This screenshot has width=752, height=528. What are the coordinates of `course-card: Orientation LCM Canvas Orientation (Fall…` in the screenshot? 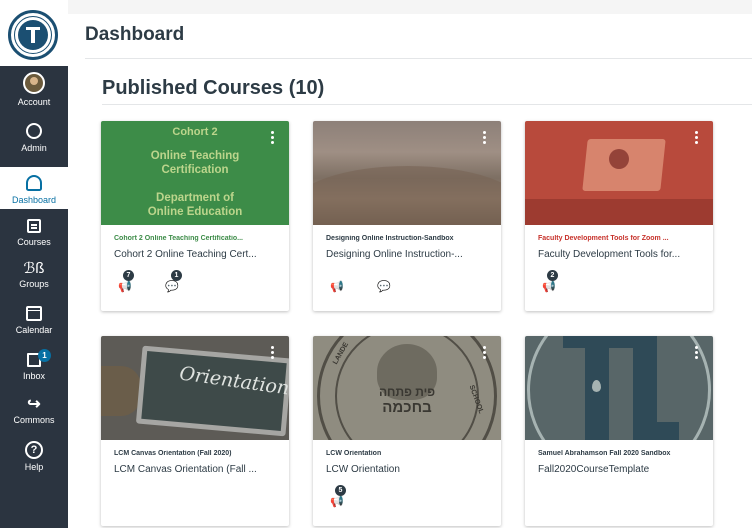 It's located at (195, 431).